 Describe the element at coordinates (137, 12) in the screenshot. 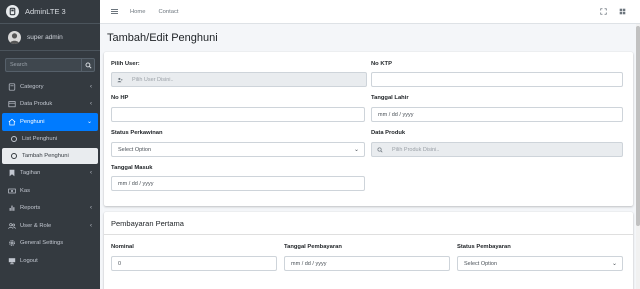

I see `nav-link-home: Home` at that location.